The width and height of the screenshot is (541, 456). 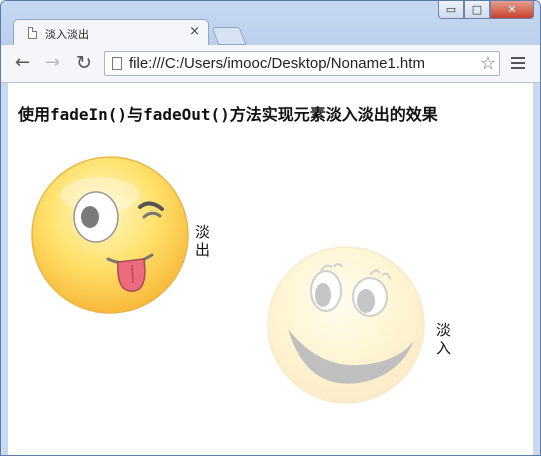 I want to click on page-title: 使用fadeIn()与fadeOut()方法实现元素淡入淡出的效果, so click(x=228, y=114).